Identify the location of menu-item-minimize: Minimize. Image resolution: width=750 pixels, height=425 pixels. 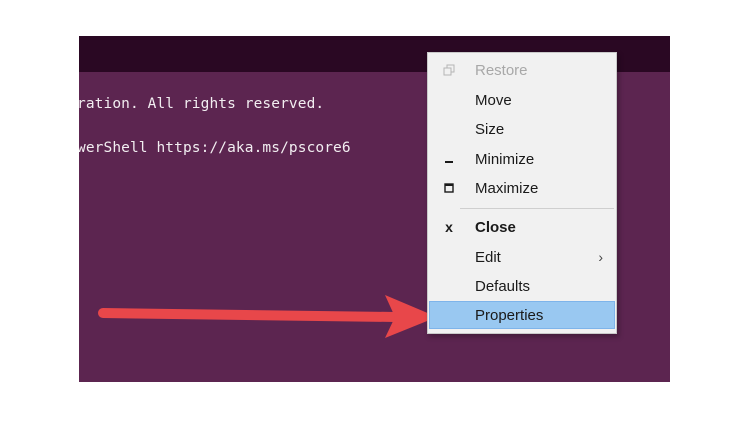
(522, 159).